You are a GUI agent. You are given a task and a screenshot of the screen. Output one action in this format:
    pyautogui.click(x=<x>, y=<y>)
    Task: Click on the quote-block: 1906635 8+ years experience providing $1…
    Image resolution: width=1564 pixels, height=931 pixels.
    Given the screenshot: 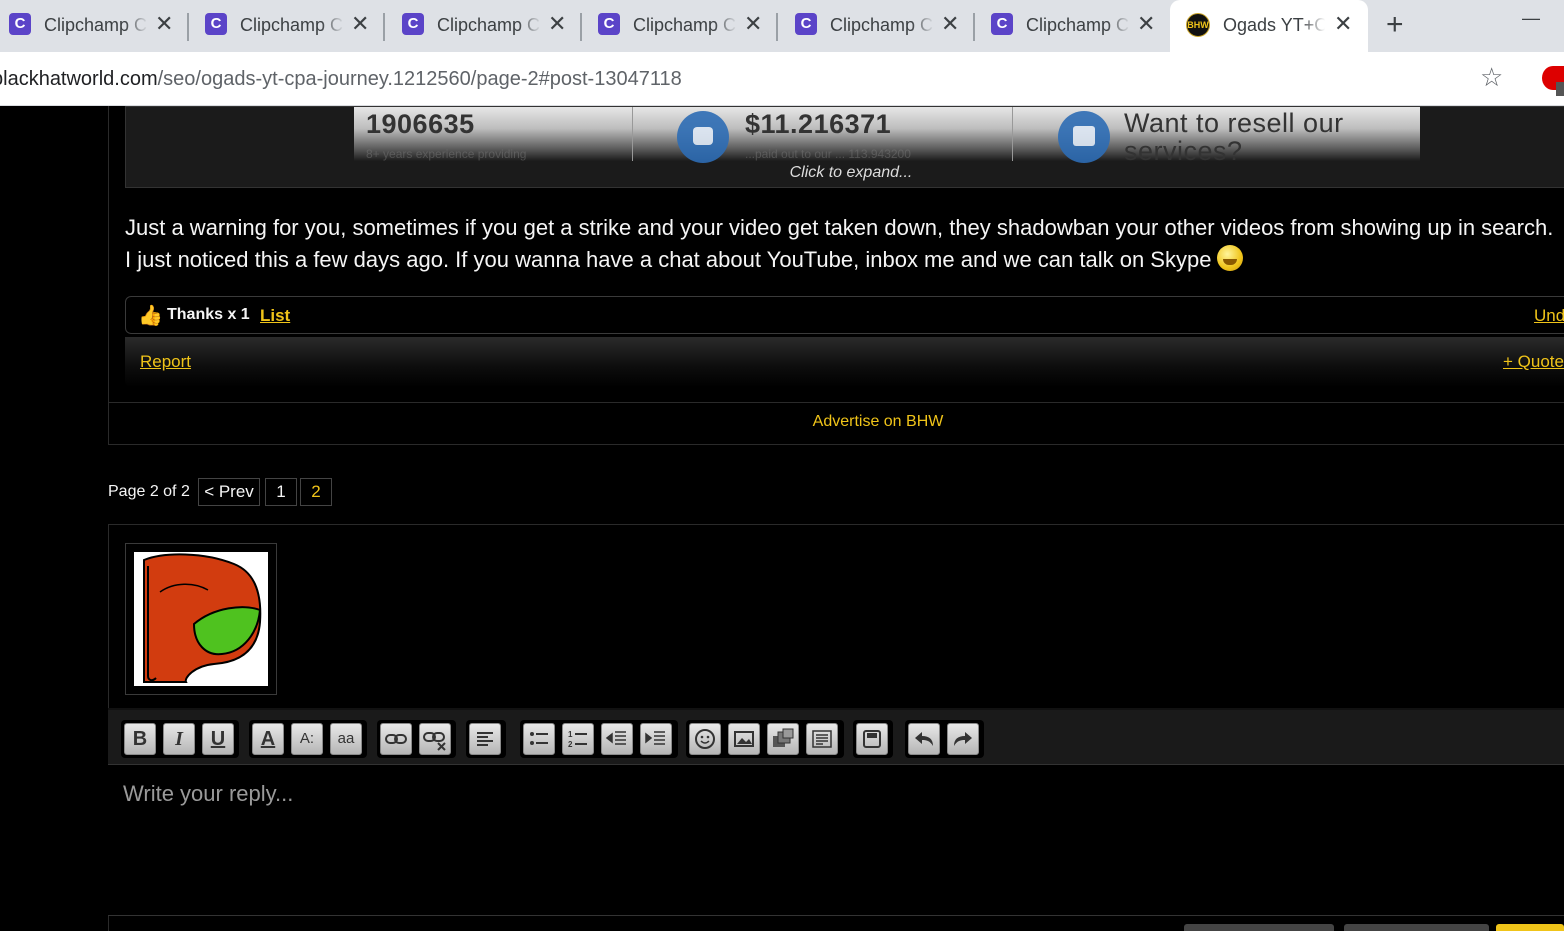 What is the action you would take?
    pyautogui.click(x=844, y=147)
    